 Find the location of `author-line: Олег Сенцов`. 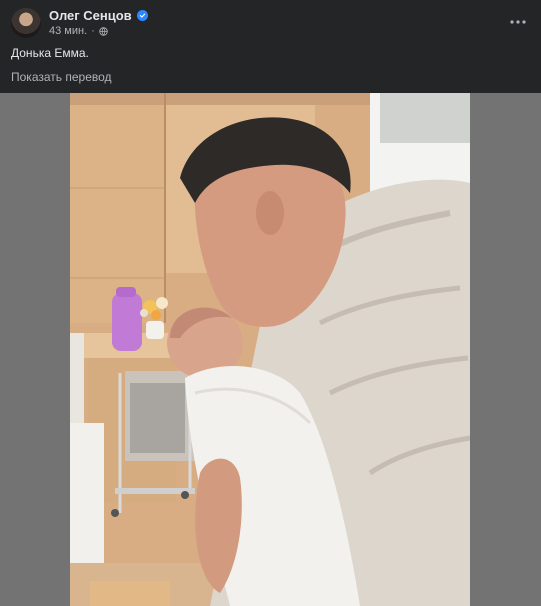

author-line: Олег Сенцов is located at coordinates (98, 15).